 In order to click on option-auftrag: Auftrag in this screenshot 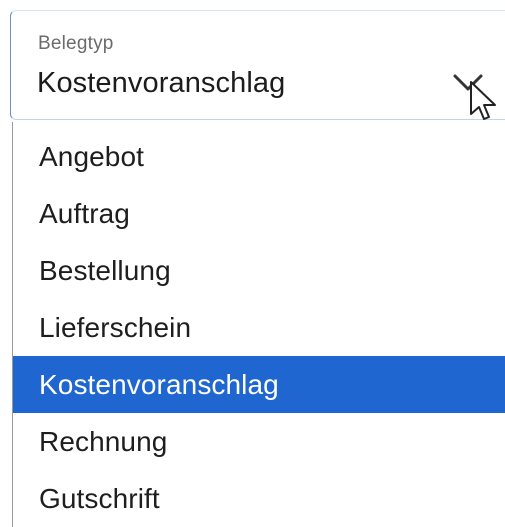, I will do `click(259, 213)`.